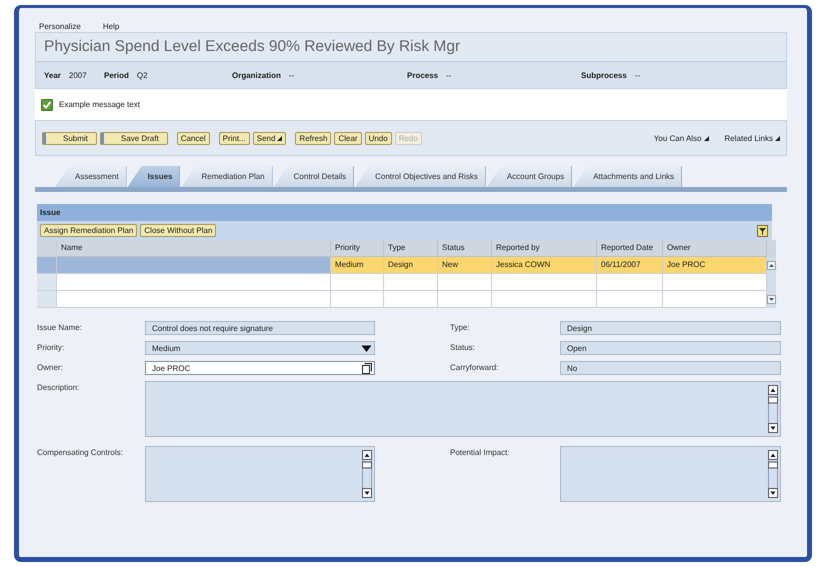  What do you see at coordinates (154, 176) in the screenshot?
I see `tab: Issues` at bounding box center [154, 176].